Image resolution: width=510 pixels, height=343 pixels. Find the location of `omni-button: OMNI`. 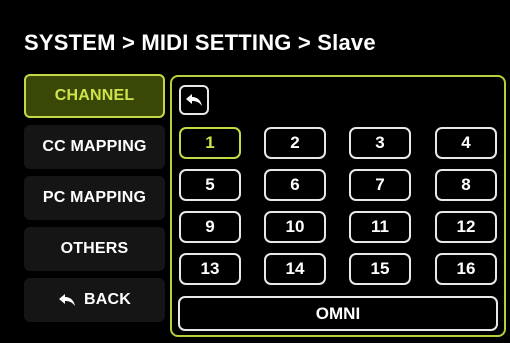

omni-button: OMNI is located at coordinates (338, 313).